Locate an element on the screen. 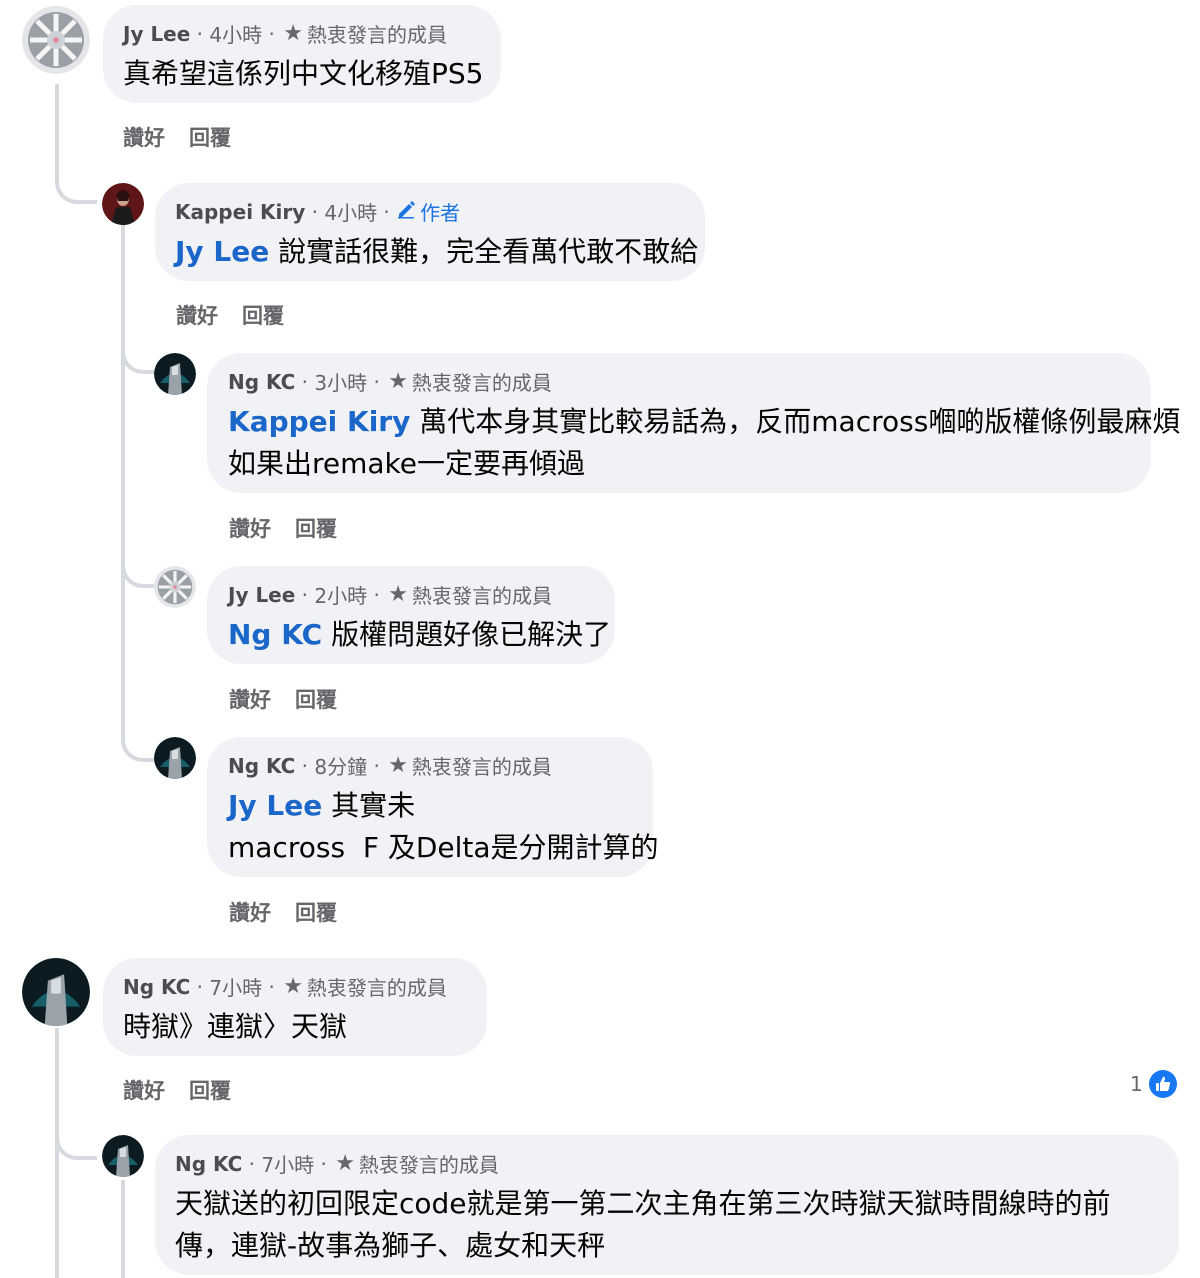 This screenshot has width=1200, height=1278. comment-meta: Kappei Kiry · 4小時 · 作者 is located at coordinates (317, 211).